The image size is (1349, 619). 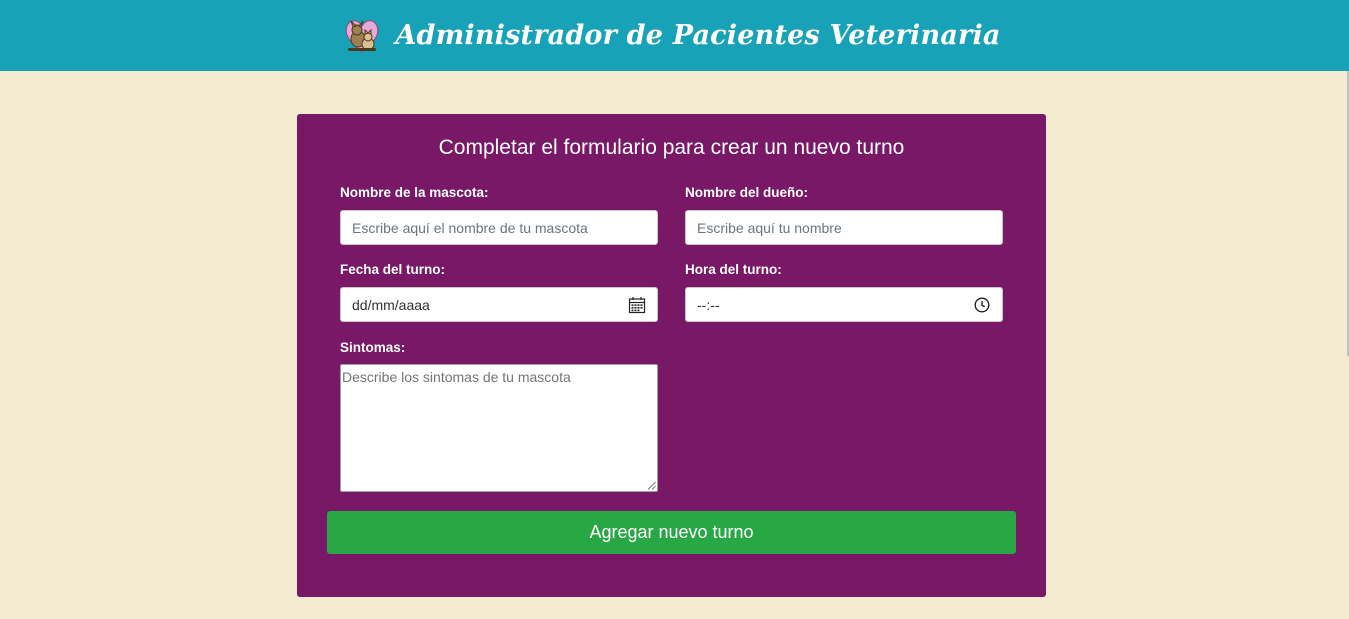 What do you see at coordinates (362, 36) in the screenshot?
I see `pets-heart-icon` at bounding box center [362, 36].